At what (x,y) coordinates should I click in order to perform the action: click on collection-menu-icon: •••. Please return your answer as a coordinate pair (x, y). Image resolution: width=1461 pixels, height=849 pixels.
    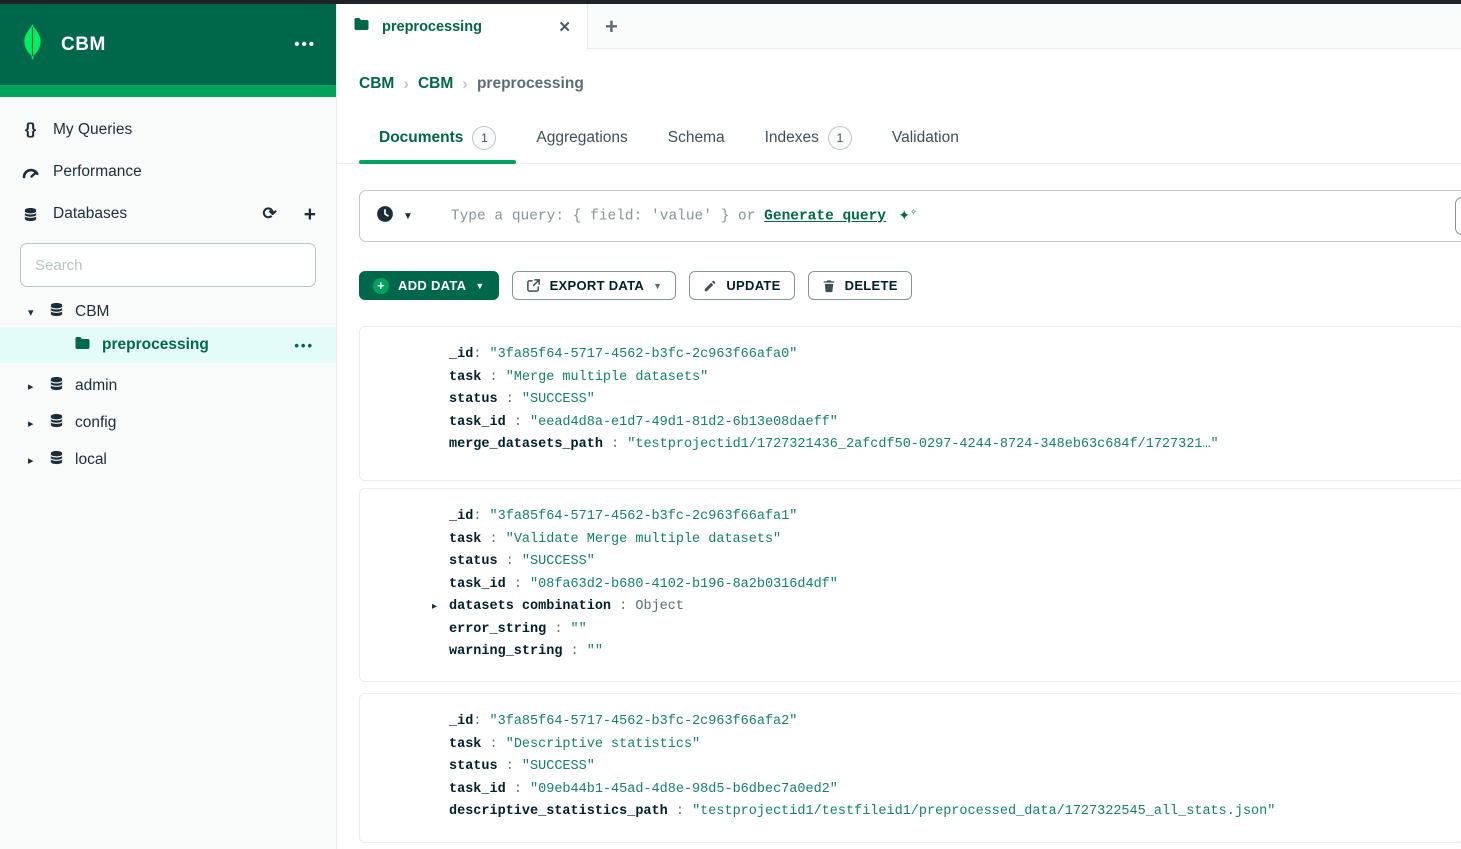
    Looking at the image, I should click on (304, 345).